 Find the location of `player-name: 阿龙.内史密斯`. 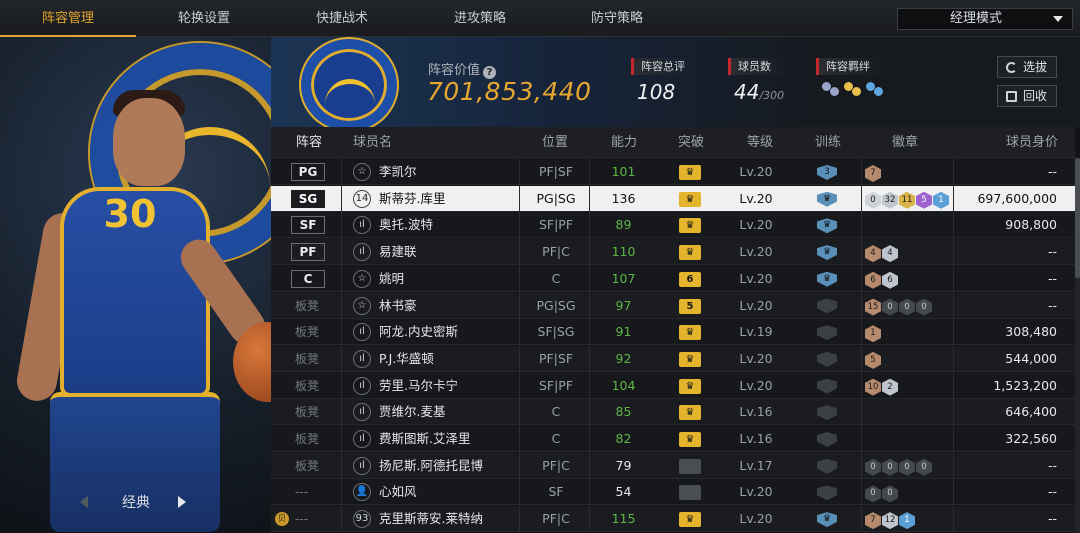

player-name: 阿龙.内史密斯 is located at coordinates (418, 332).